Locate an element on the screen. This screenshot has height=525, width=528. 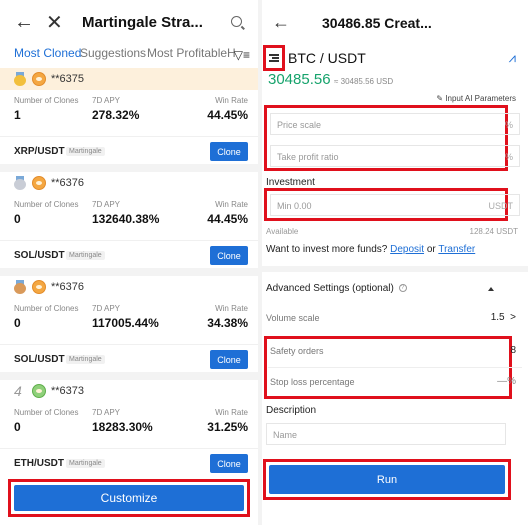
volume-scale-number: 1.5 is located at coordinates (497, 317).